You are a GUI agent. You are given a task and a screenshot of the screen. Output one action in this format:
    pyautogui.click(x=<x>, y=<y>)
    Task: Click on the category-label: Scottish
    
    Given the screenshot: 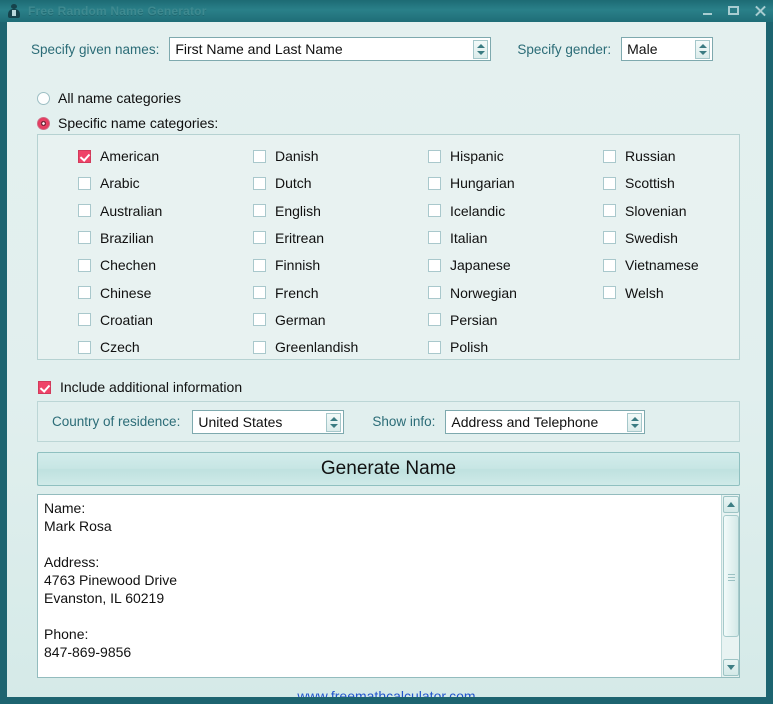 What is the action you would take?
    pyautogui.click(x=650, y=183)
    